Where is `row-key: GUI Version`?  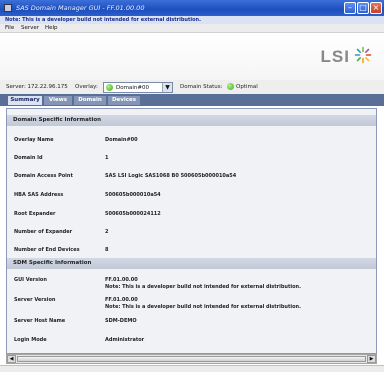 row-key: GUI Version is located at coordinates (30, 280).